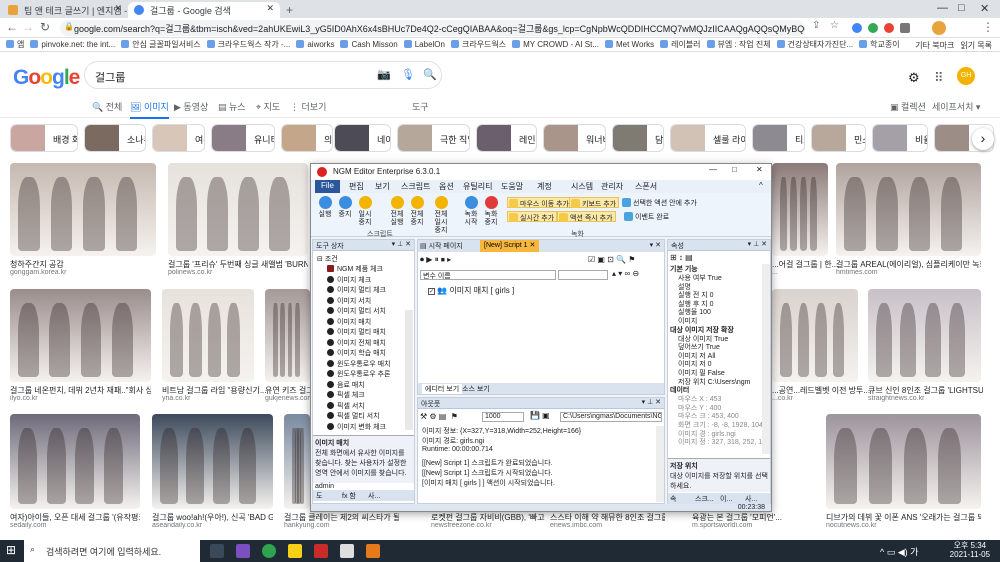  I want to click on forward-icon: →, so click(28, 27).